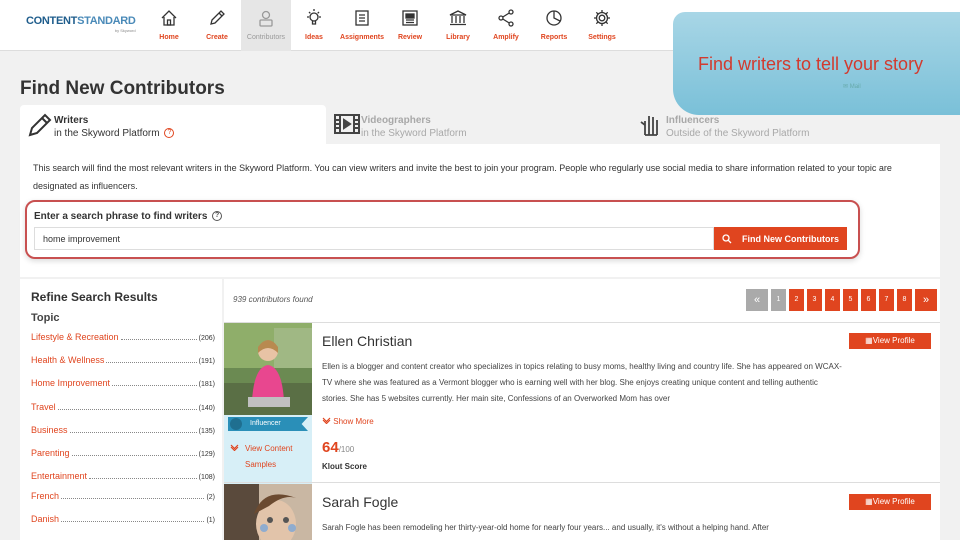 The height and width of the screenshot is (540, 960). I want to click on share-icon, so click(506, 18).